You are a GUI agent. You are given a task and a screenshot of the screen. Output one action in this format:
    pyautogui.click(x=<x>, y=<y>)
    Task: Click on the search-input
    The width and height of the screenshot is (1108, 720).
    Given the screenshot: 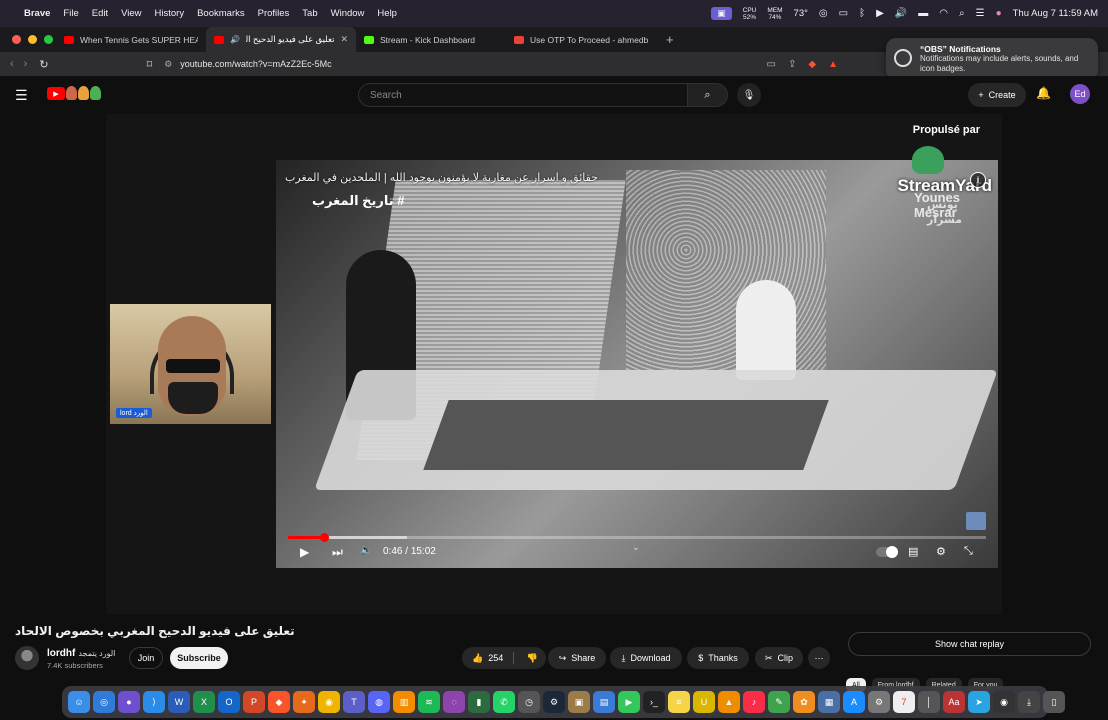 What is the action you would take?
    pyautogui.click(x=523, y=95)
    